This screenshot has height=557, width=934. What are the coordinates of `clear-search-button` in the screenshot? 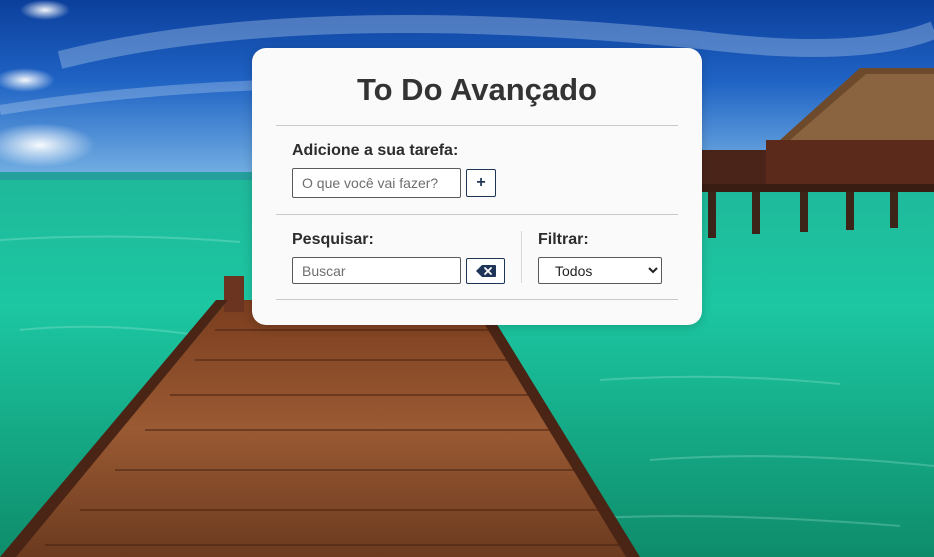 It's located at (485, 271).